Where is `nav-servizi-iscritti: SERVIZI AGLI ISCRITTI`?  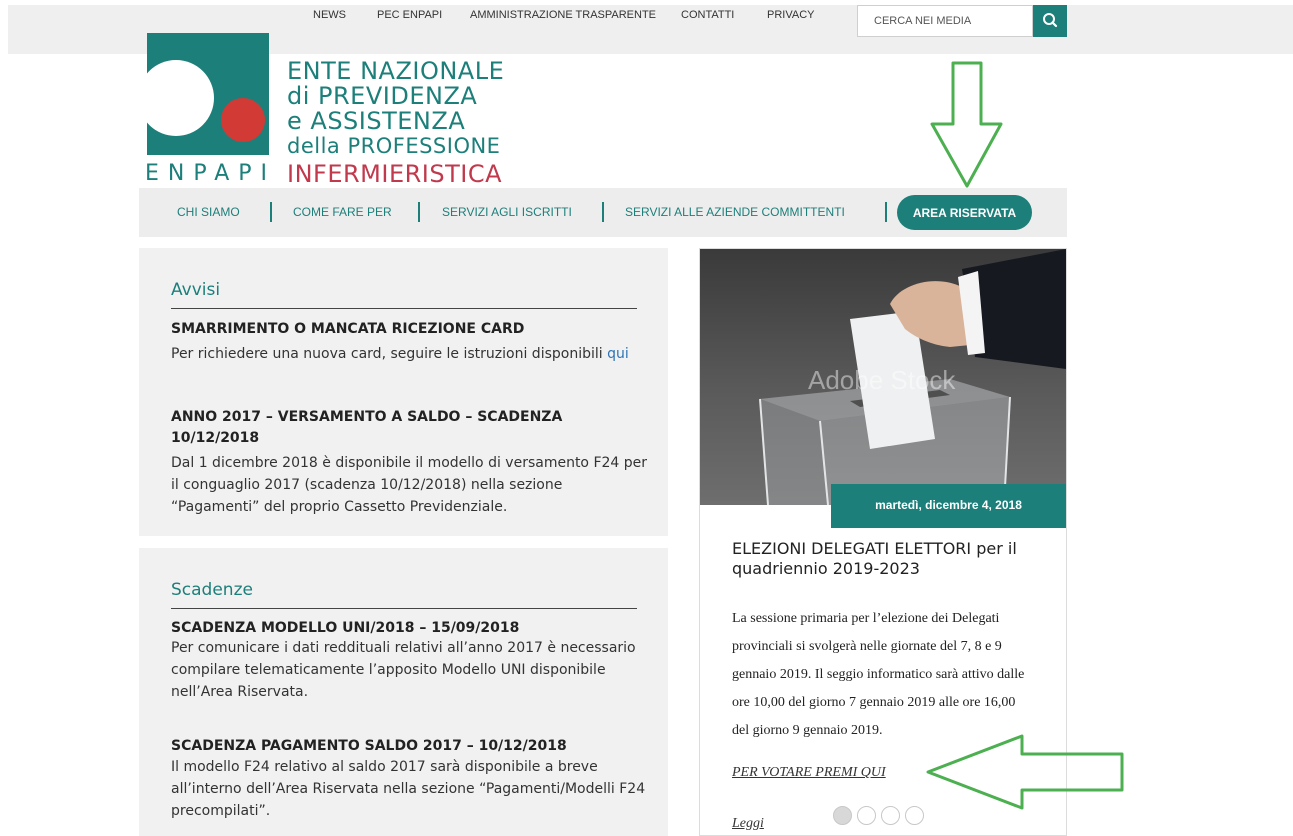
nav-servizi-iscritti: SERVIZI AGLI ISCRITTI is located at coordinates (507, 212).